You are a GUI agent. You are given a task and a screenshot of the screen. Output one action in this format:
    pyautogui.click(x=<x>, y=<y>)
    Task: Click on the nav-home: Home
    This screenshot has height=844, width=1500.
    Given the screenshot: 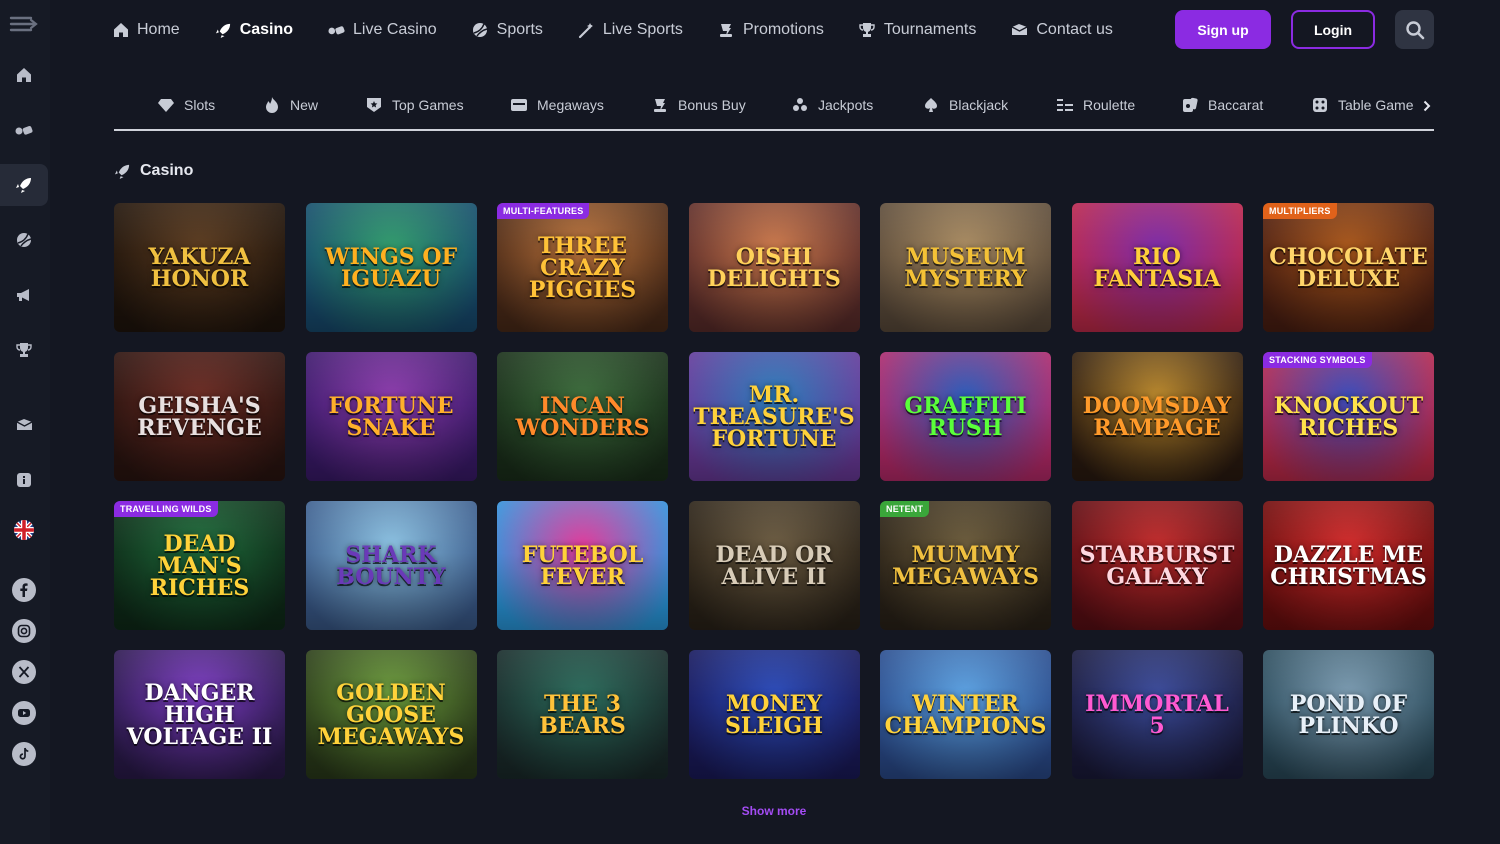 What is the action you would take?
    pyautogui.click(x=146, y=30)
    